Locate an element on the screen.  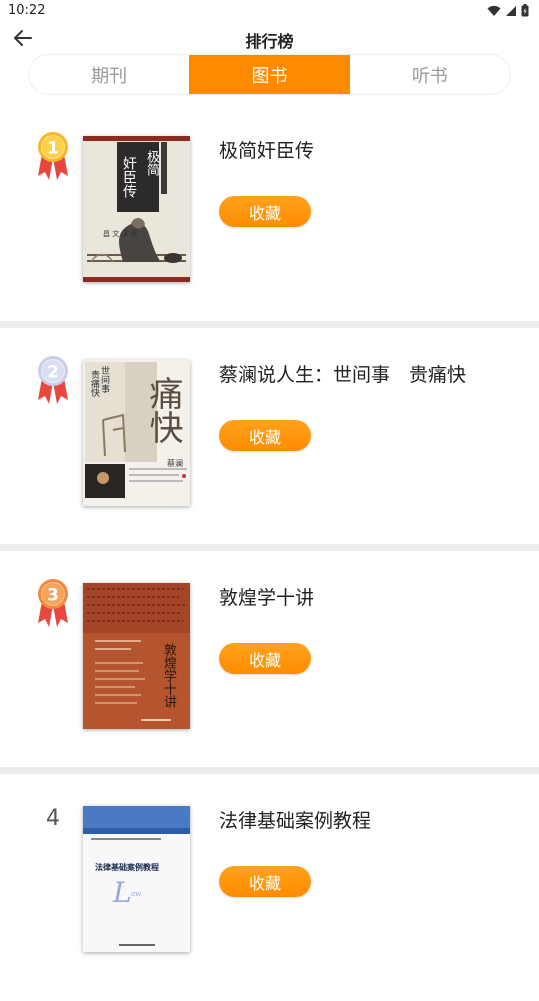
cover-title-sub: 奸臣传 is located at coordinates (129, 177).